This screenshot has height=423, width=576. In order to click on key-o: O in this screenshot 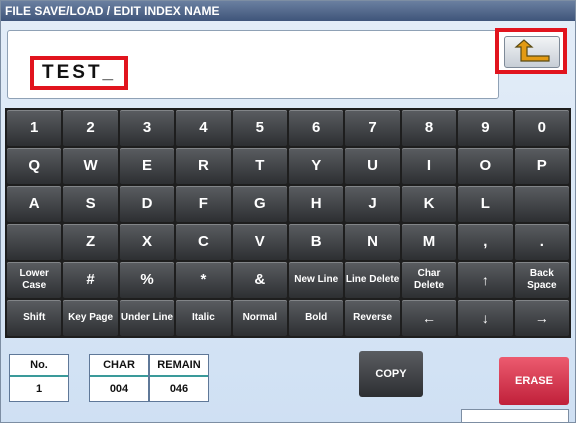, I will do `click(485, 166)`.